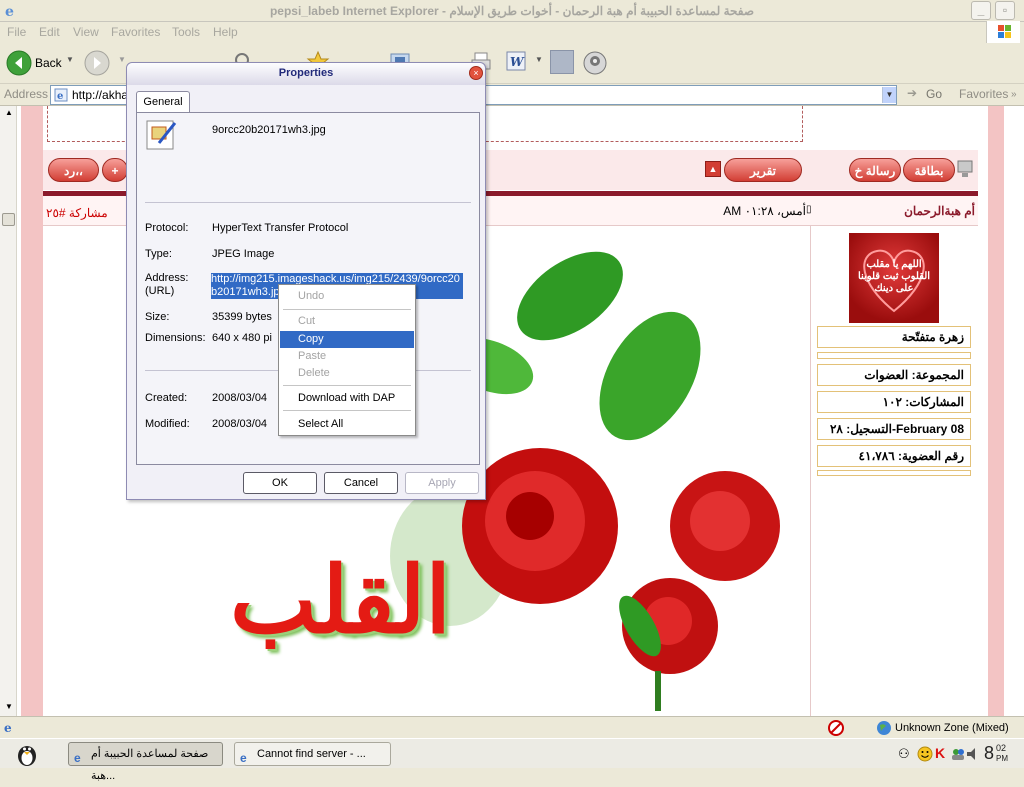 This screenshot has height=787, width=1024. I want to click on jpeg-file-icon, so click(161, 135).